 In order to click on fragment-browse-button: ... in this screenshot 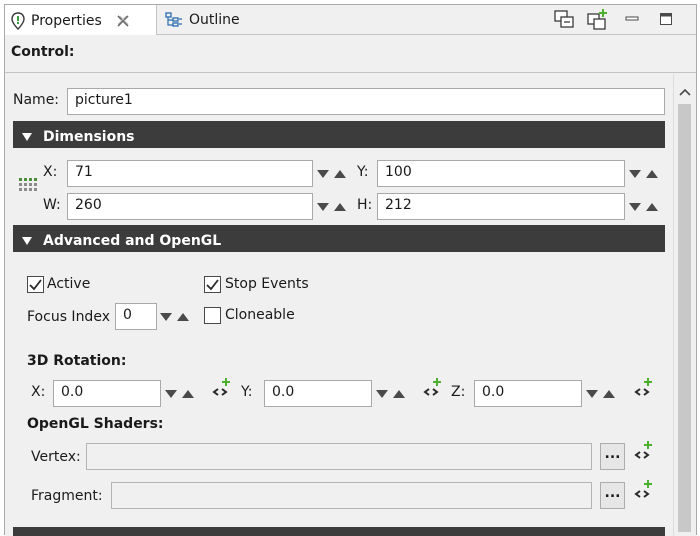, I will do `click(612, 495)`.